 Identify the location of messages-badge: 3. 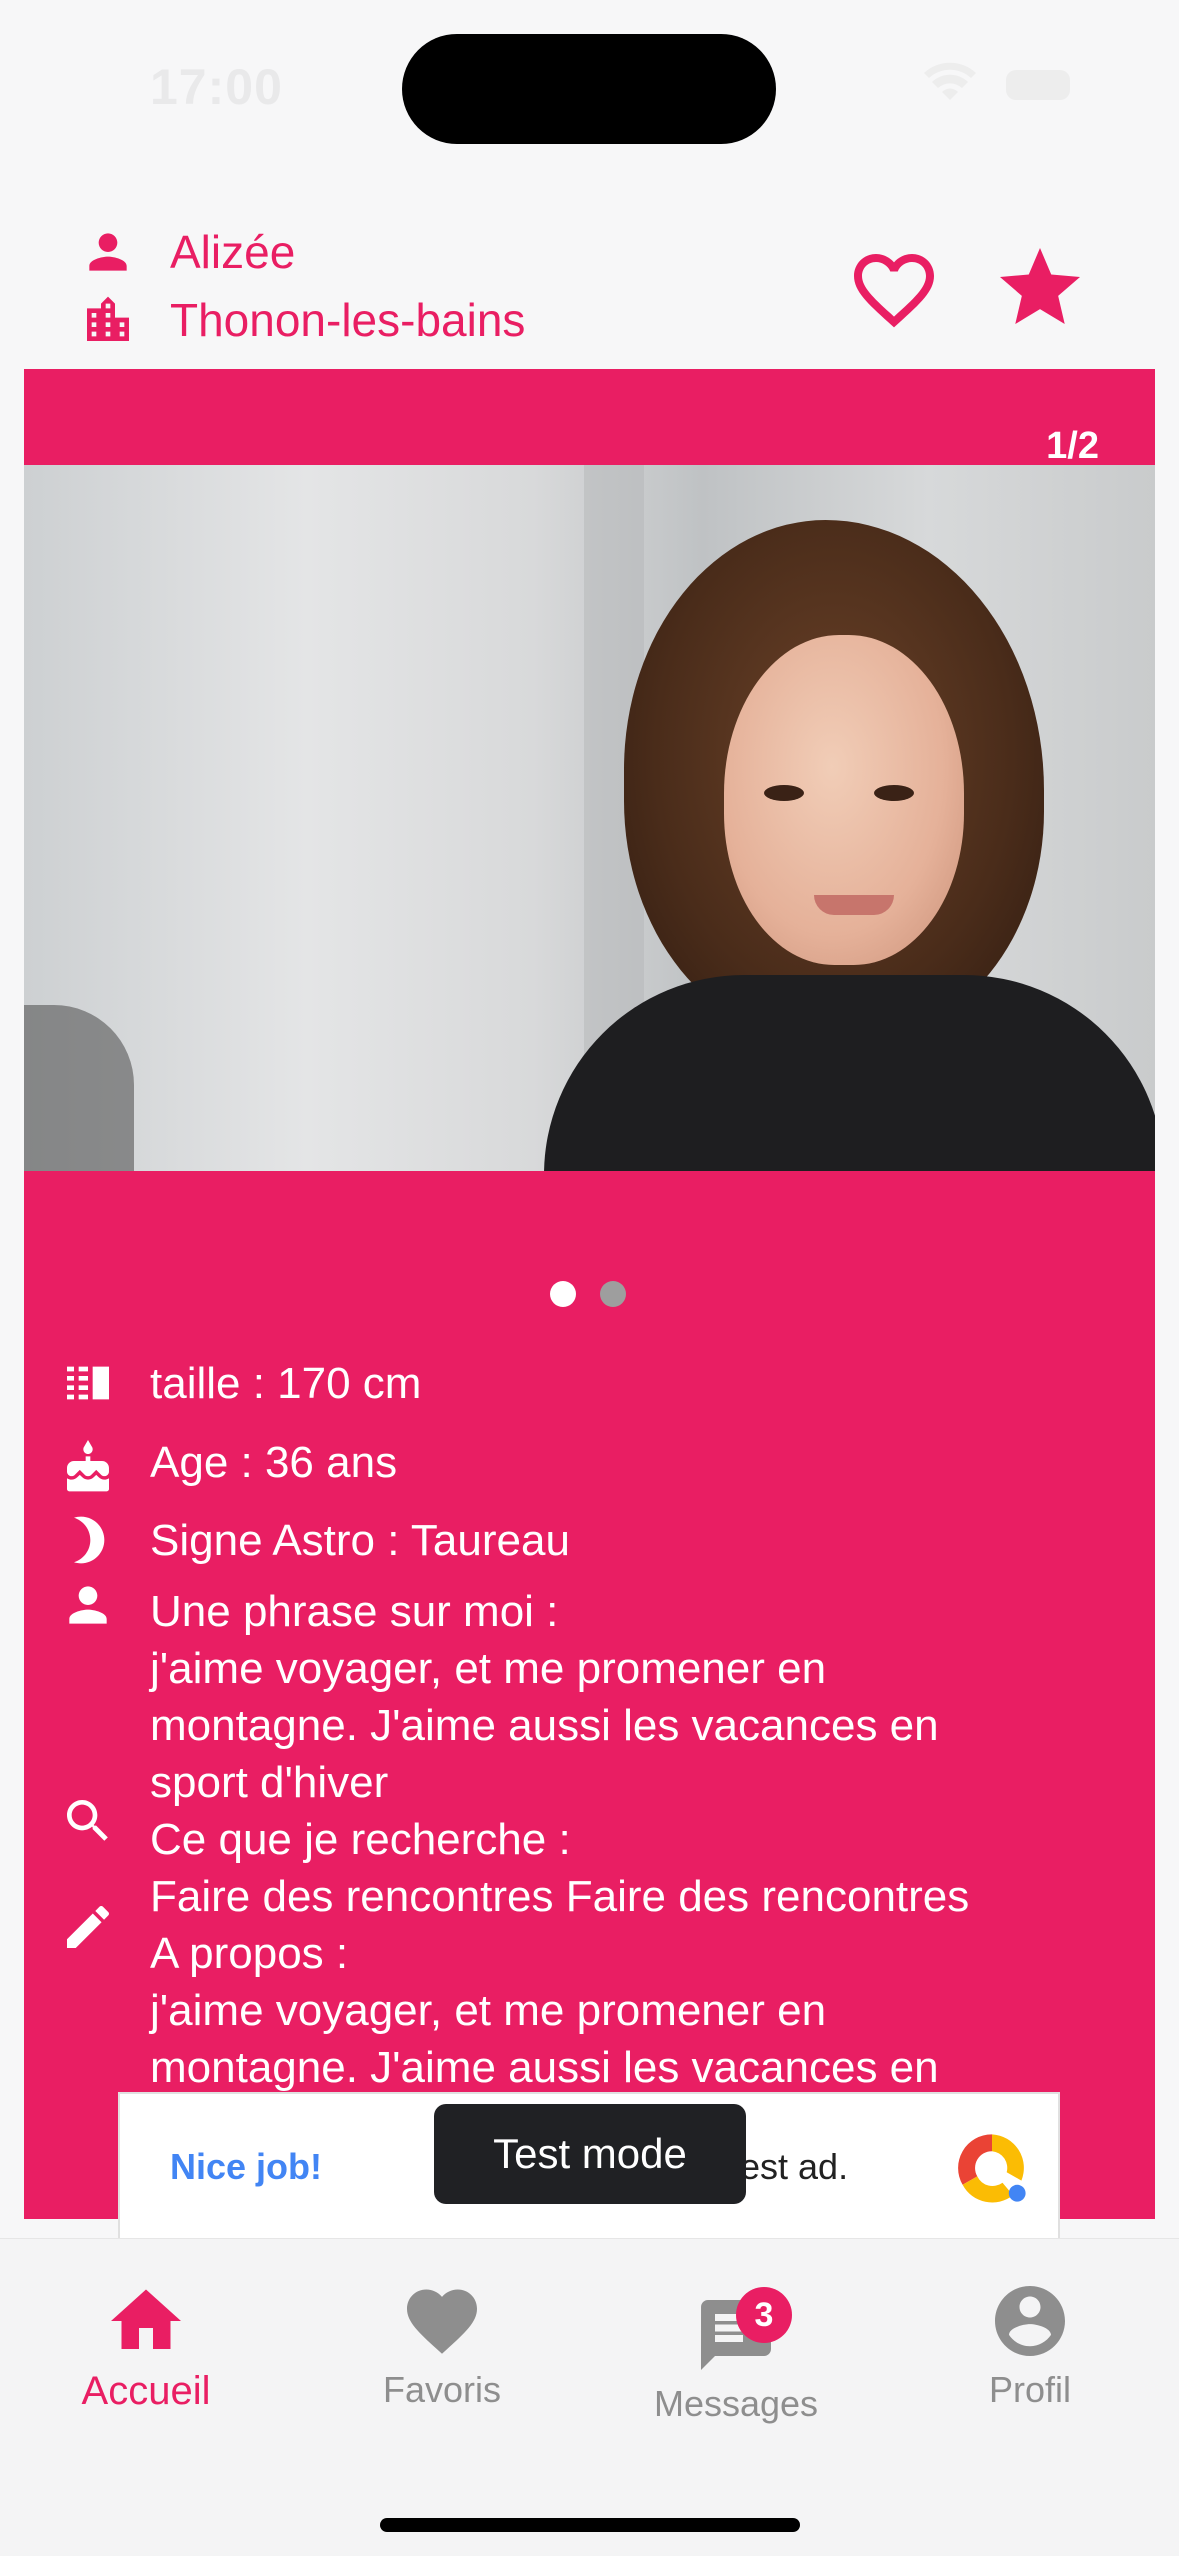
(764, 2315).